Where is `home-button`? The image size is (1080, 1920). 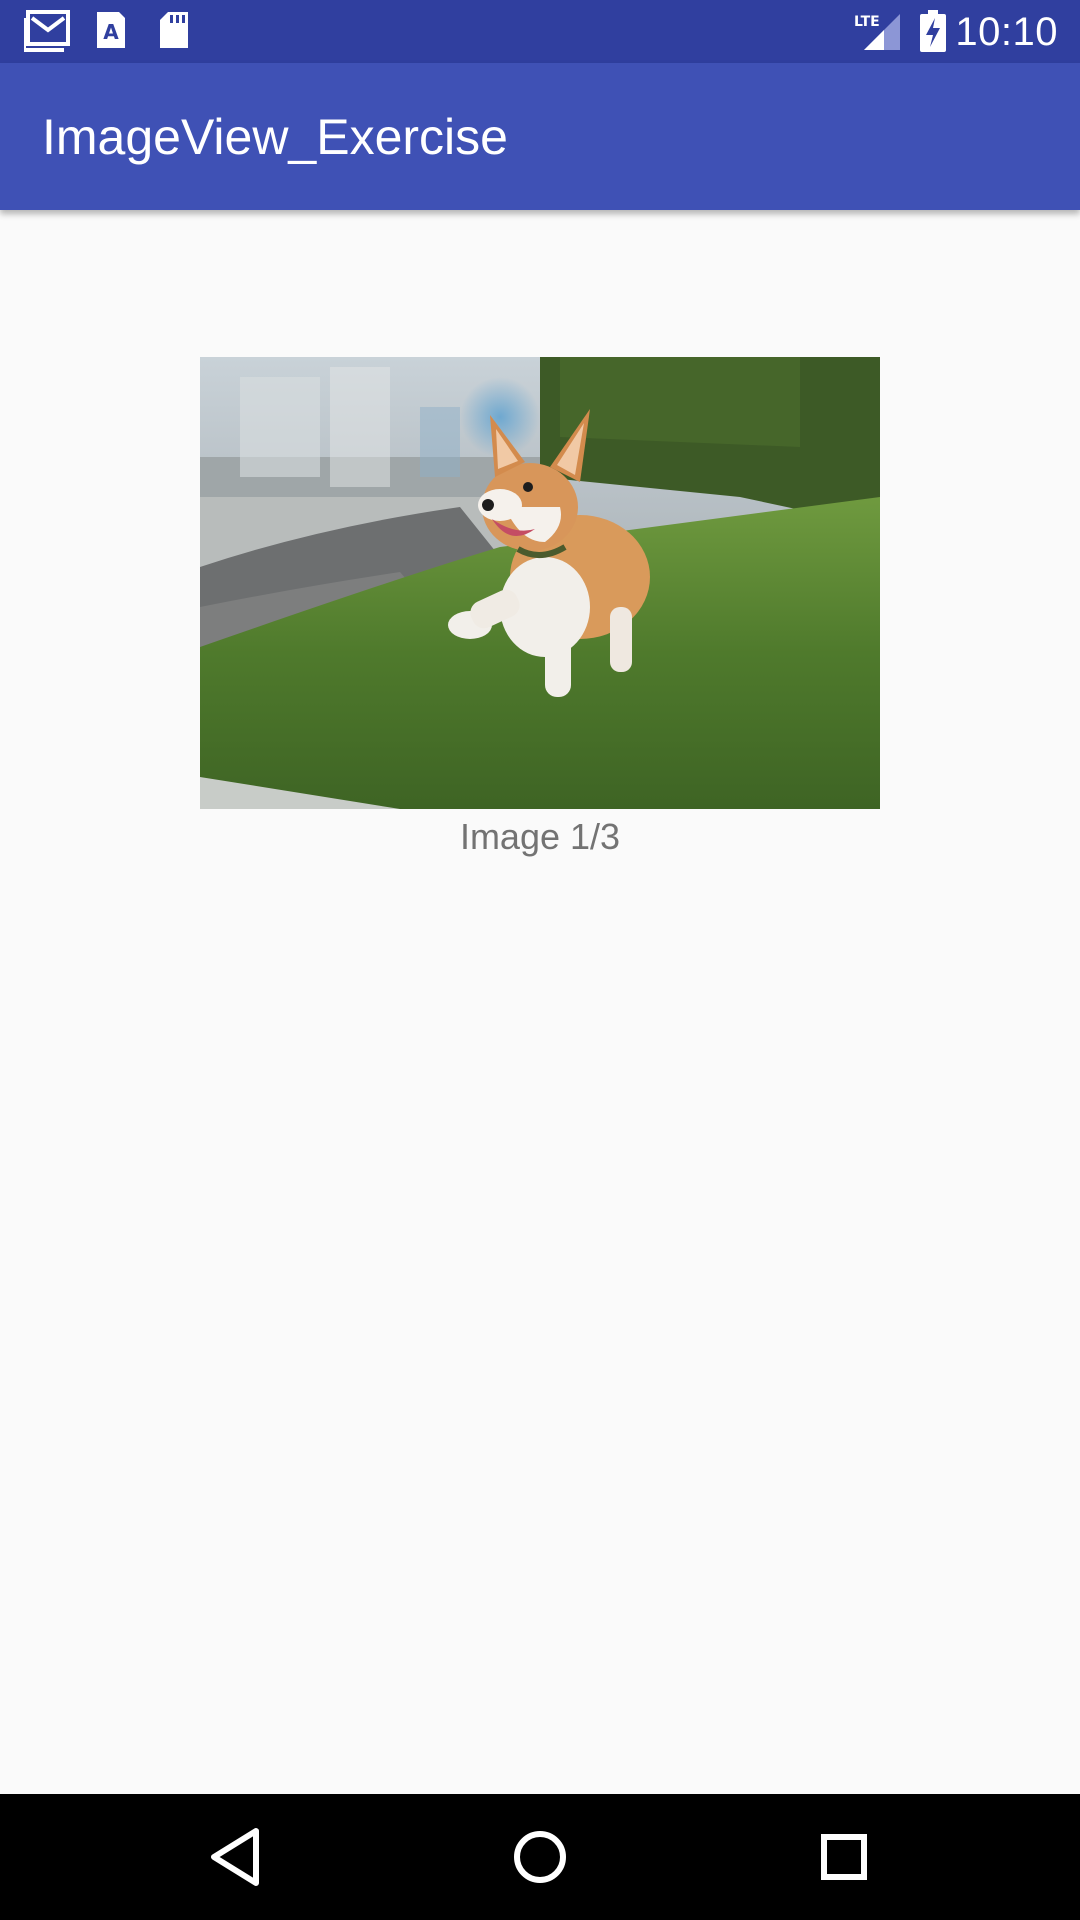 home-button is located at coordinates (540, 1857).